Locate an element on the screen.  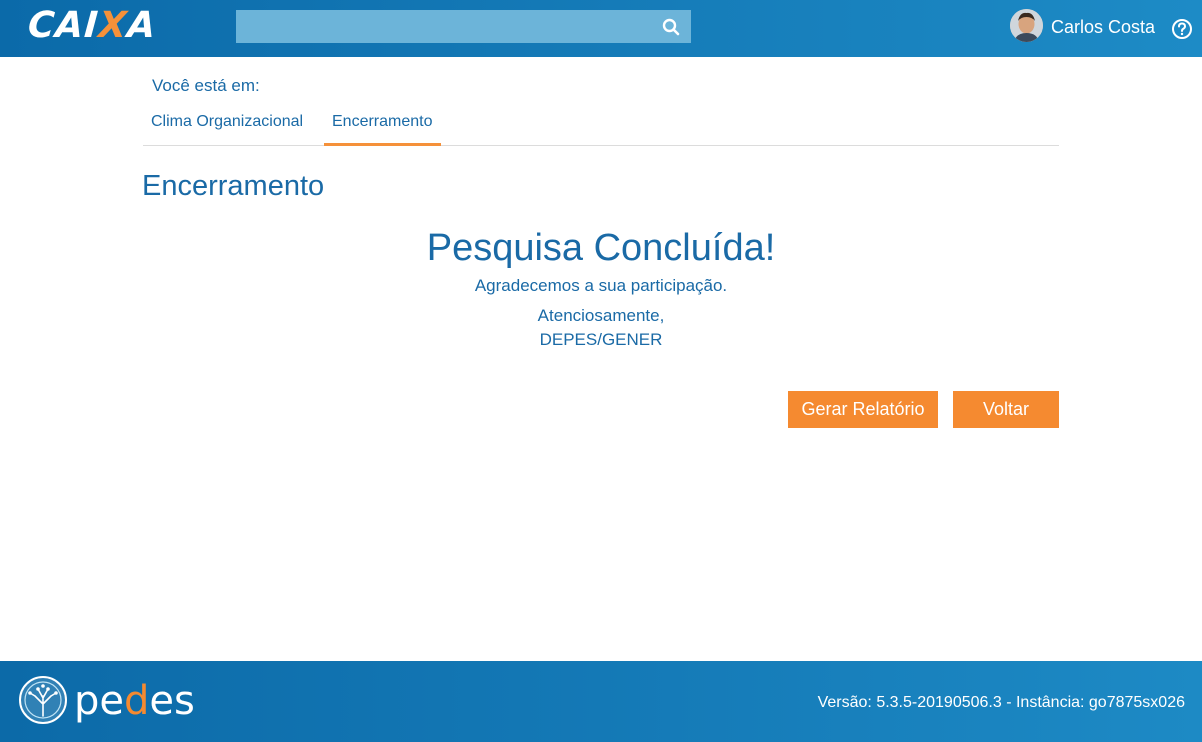
regards-text: Atenciosamente, is located at coordinates (601, 315).